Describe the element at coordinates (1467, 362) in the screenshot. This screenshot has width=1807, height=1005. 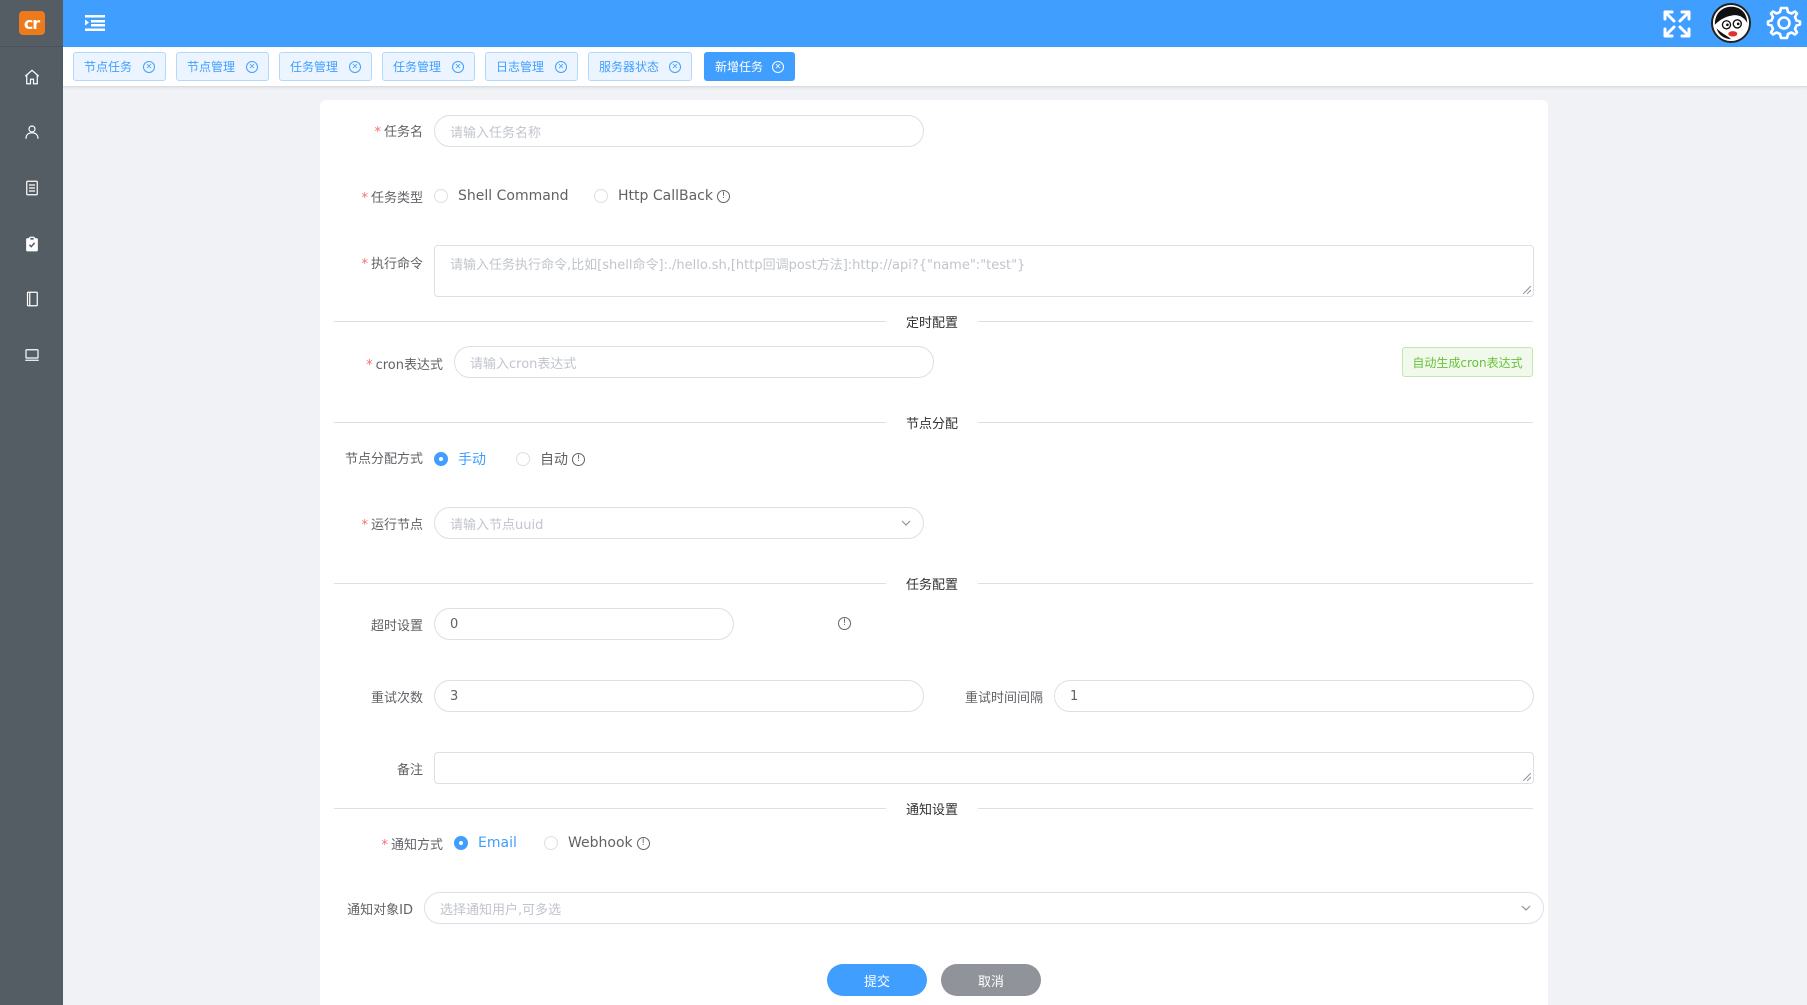
I see `auto-cron-button: 自动生成cron表达式` at that location.